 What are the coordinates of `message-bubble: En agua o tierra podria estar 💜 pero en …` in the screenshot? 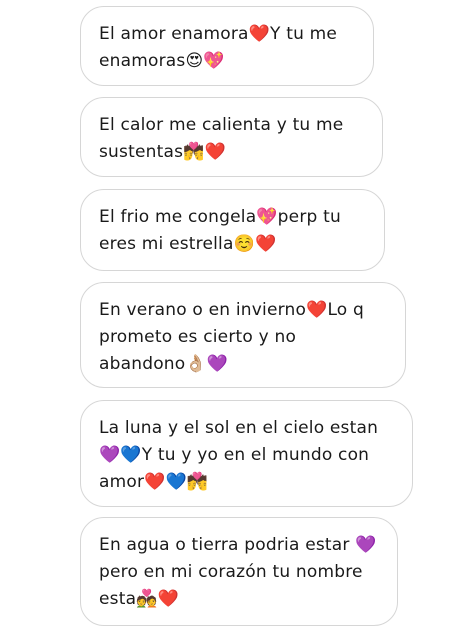 It's located at (239, 571).